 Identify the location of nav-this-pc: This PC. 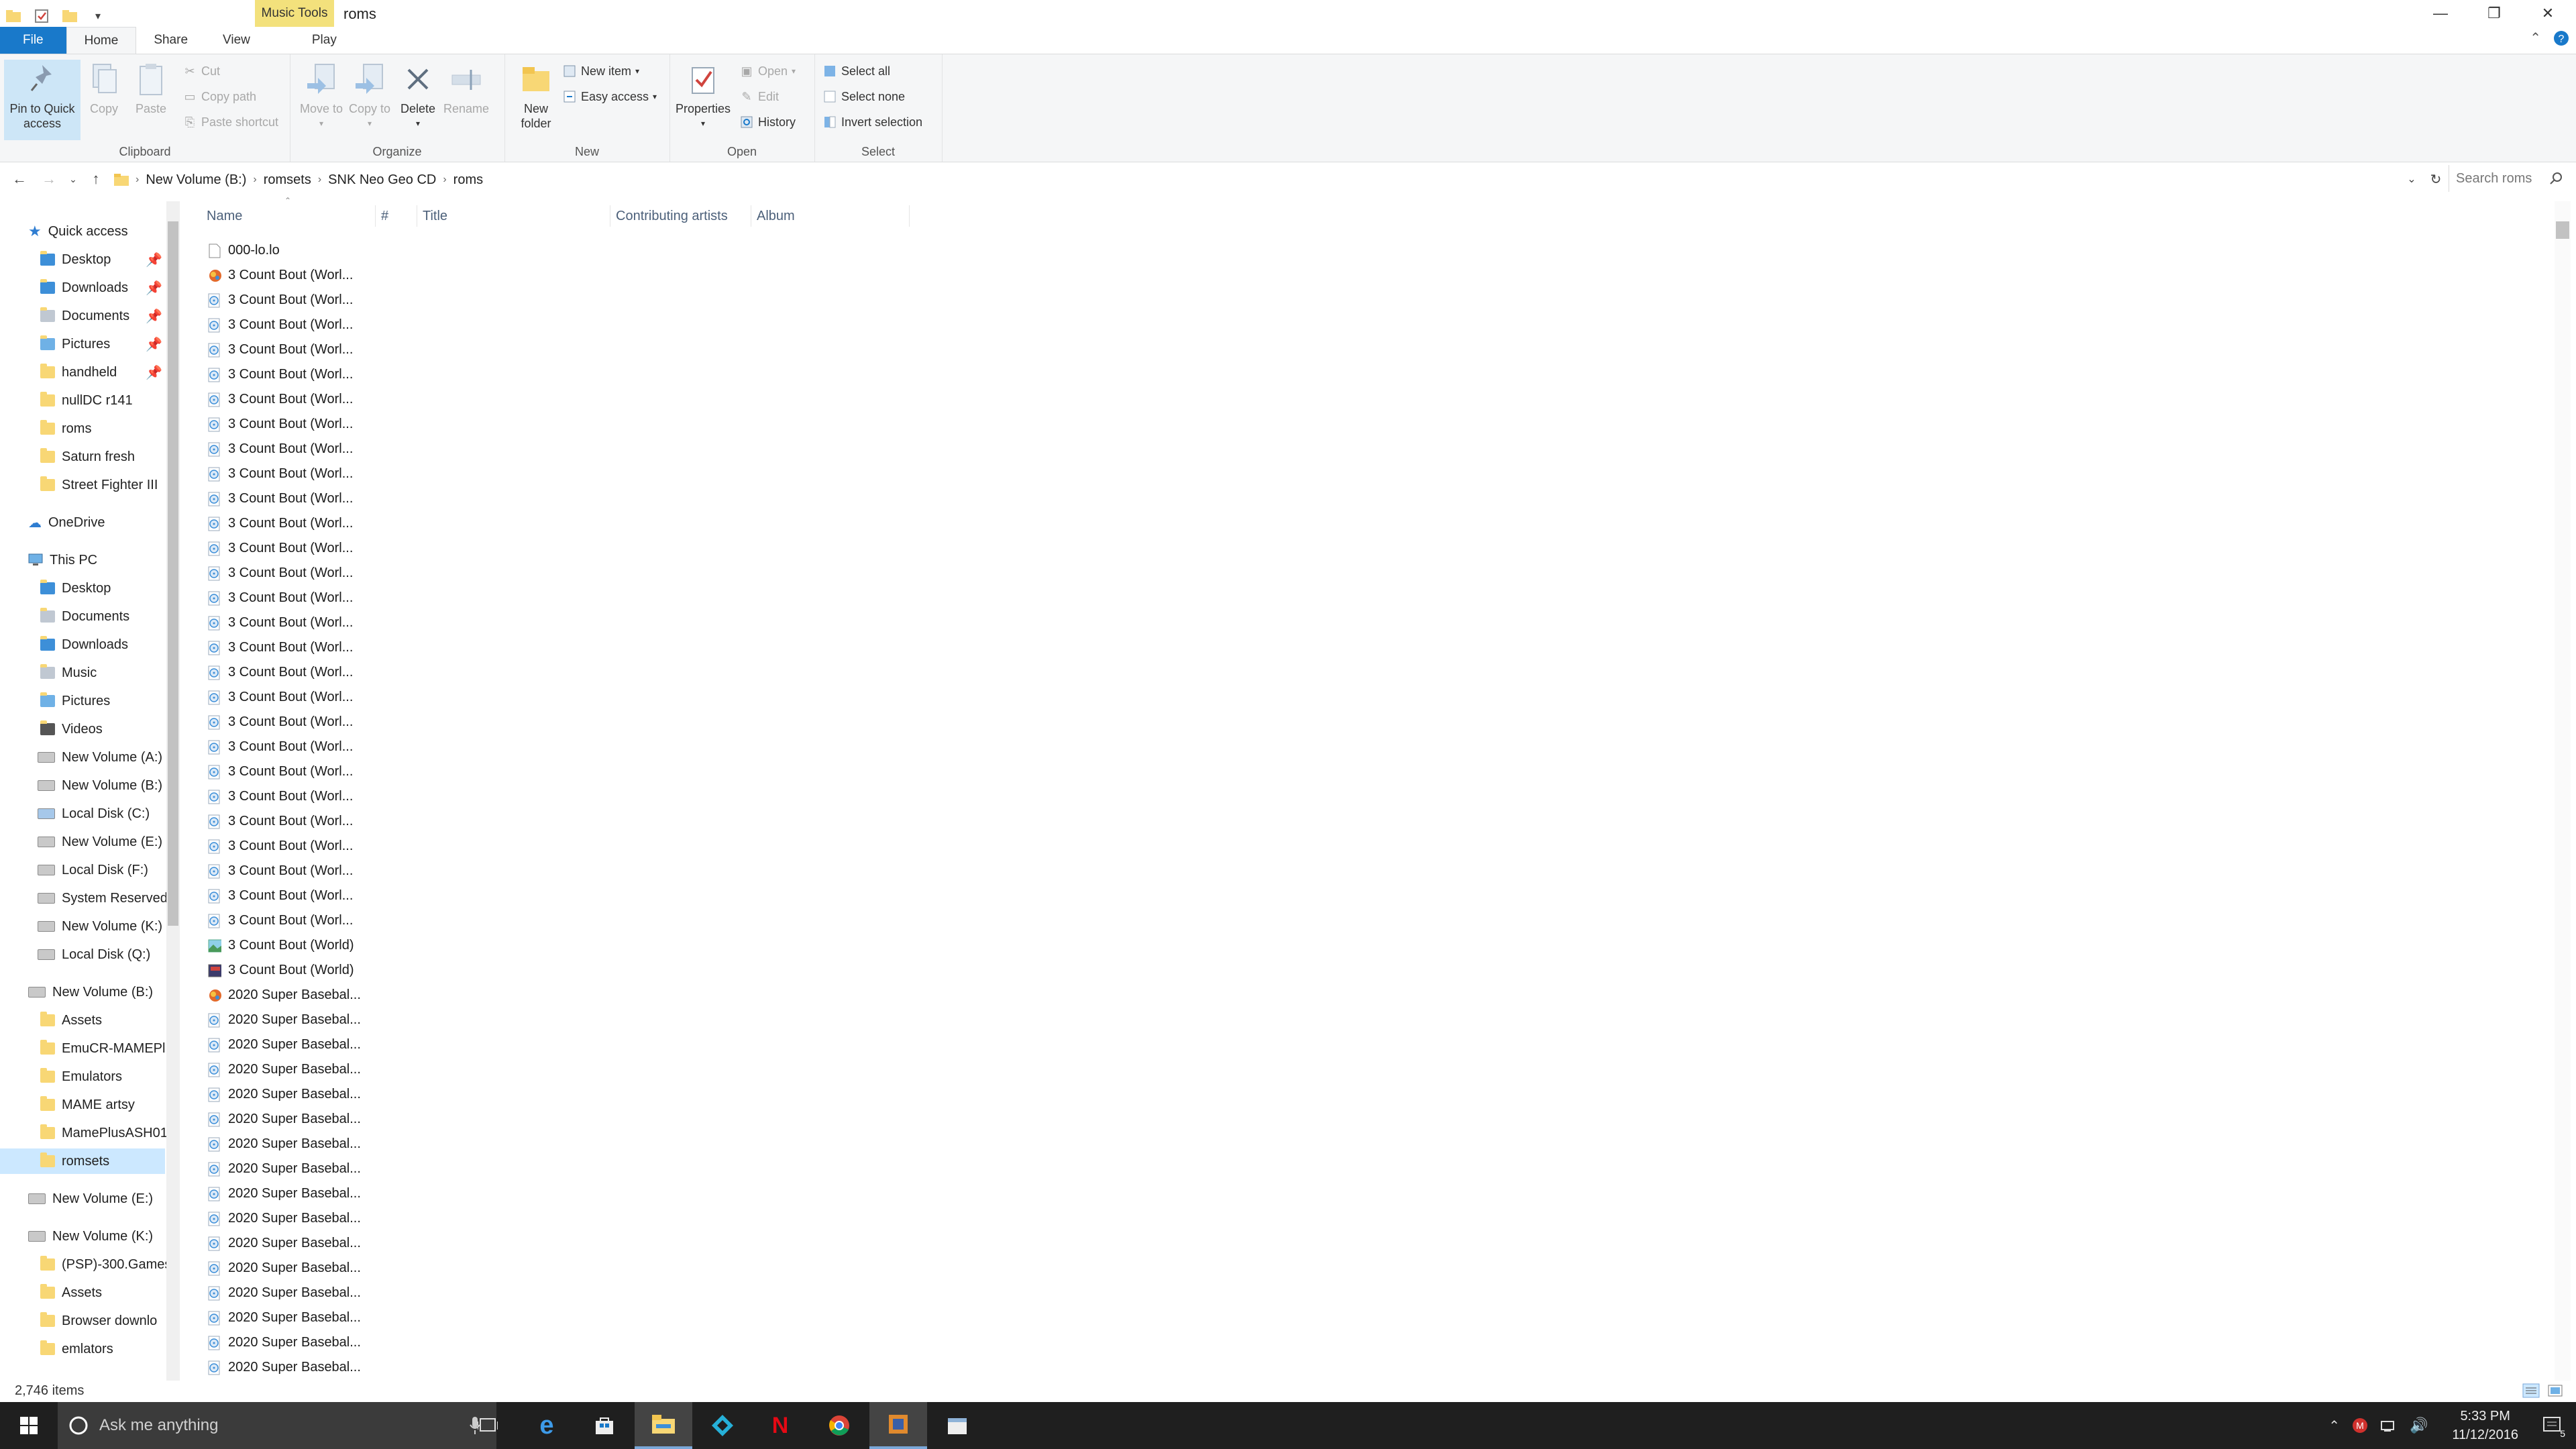
(62, 560).